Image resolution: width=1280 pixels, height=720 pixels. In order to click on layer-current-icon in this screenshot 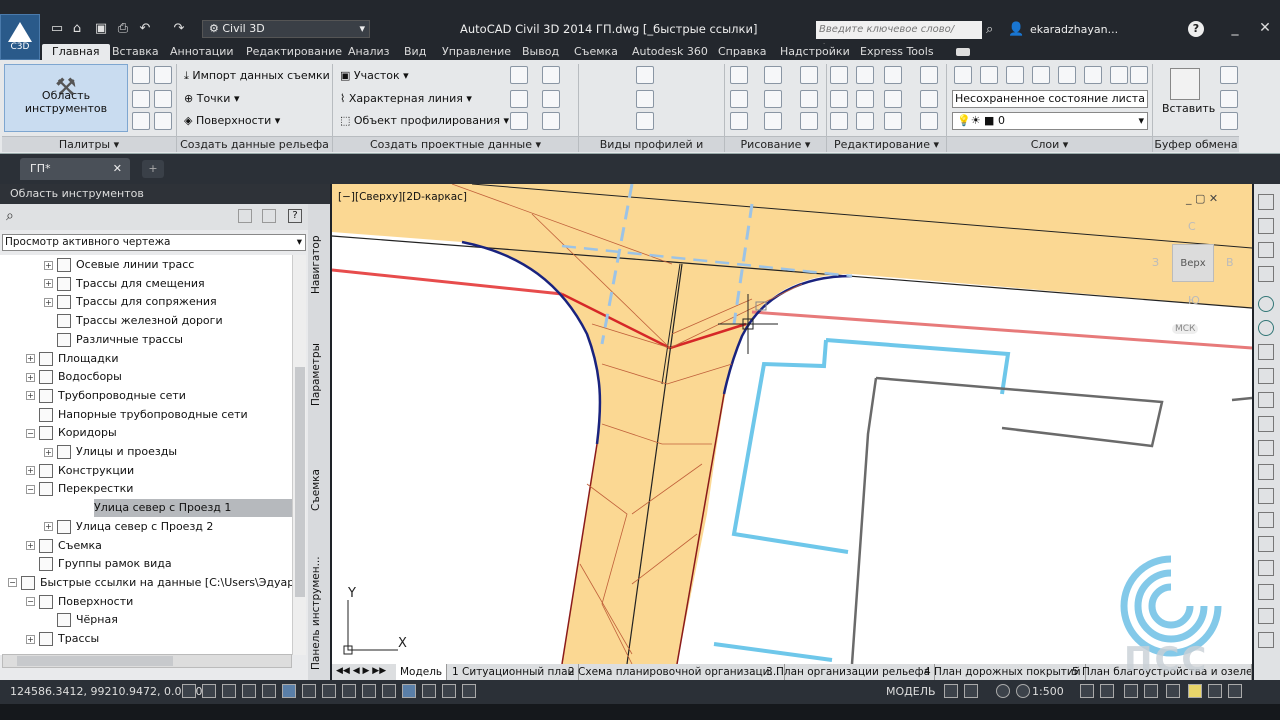, I will do `click(1139, 75)`.